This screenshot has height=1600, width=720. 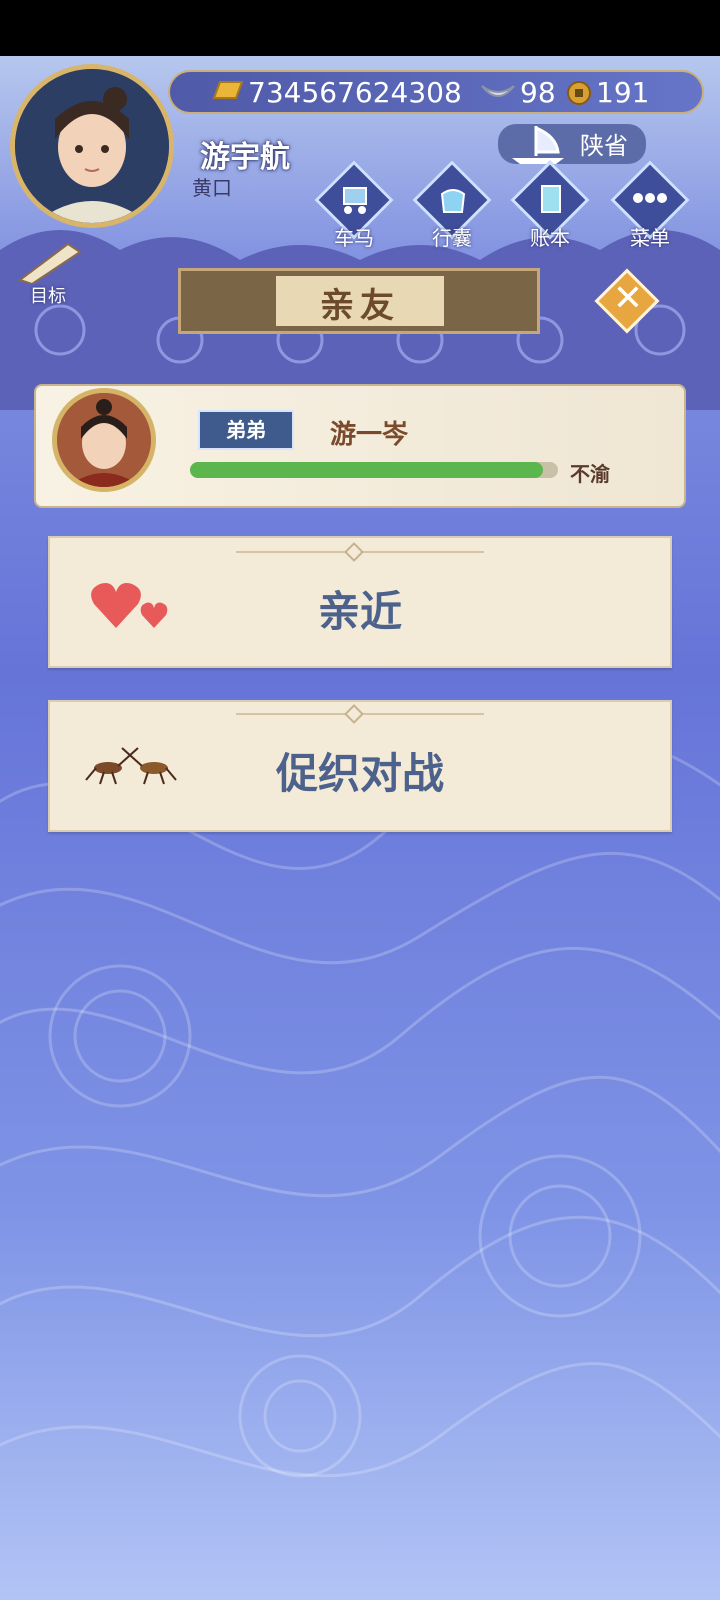 I want to click on nav-label-carriage: 车马, so click(x=354, y=238).